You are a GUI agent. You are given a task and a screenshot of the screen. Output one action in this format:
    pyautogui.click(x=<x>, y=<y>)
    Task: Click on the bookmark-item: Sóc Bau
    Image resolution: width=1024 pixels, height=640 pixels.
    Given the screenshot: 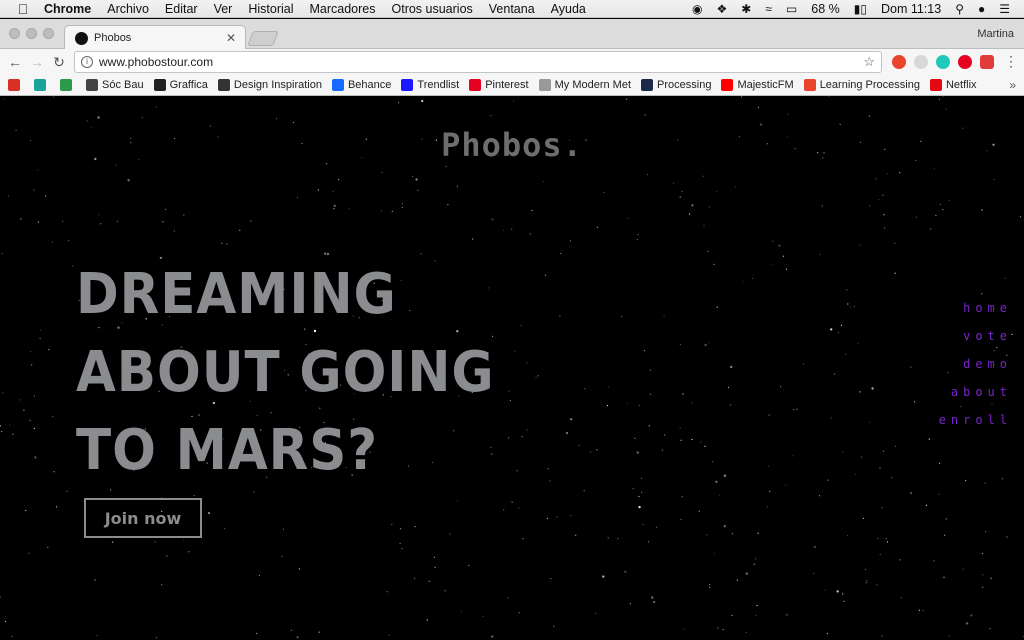 What is the action you would take?
    pyautogui.click(x=115, y=85)
    